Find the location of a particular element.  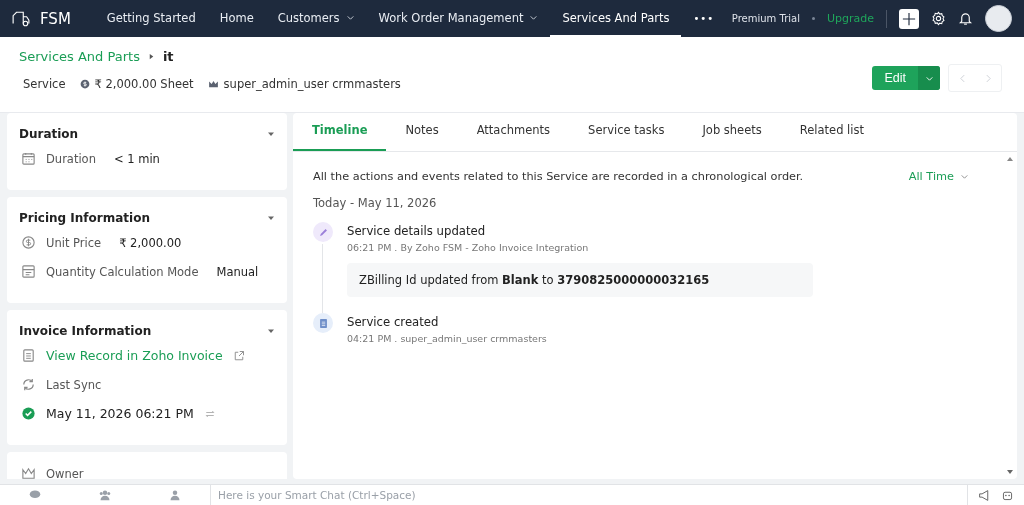

check-circle-icon is located at coordinates (28, 413).